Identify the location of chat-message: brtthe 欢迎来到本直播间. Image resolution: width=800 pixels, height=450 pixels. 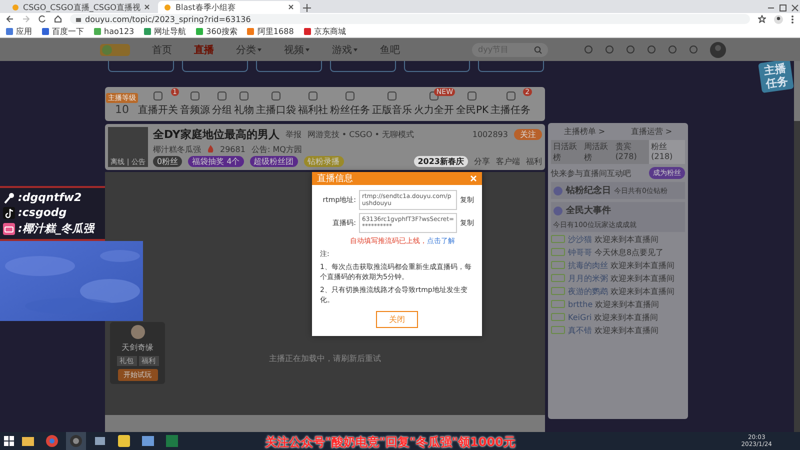
(614, 305).